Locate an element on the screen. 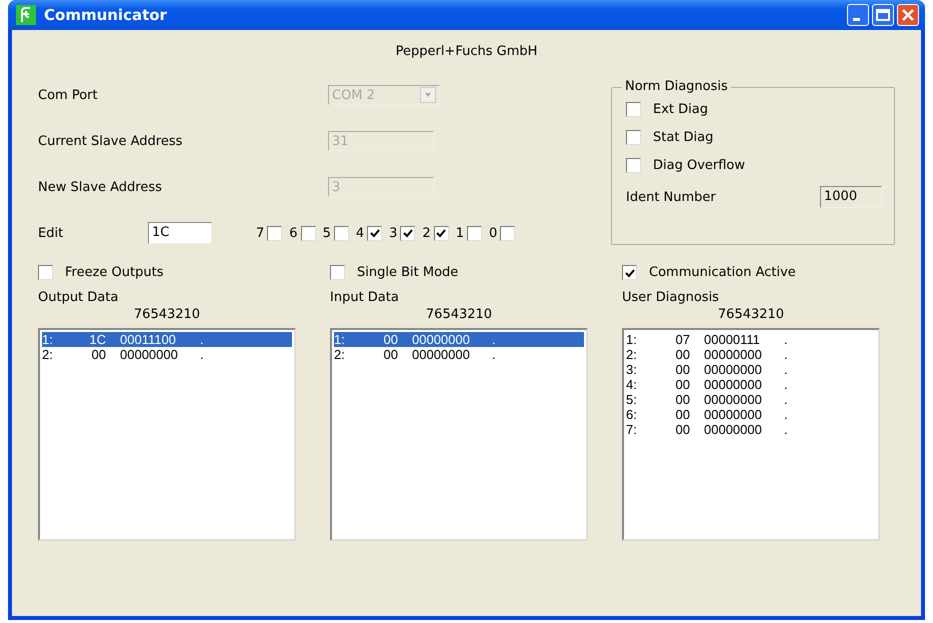 The width and height of the screenshot is (933, 623). checkbox-label: Stat Diag is located at coordinates (683, 137).